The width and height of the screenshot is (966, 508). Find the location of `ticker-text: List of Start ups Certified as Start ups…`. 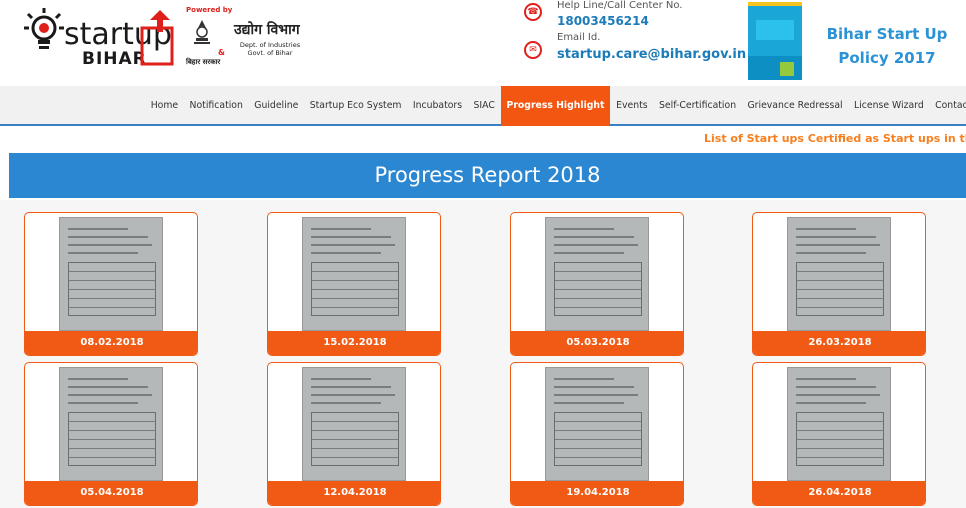

ticker-text: List of Start ups Certified as Start ups… is located at coordinates (835, 138).